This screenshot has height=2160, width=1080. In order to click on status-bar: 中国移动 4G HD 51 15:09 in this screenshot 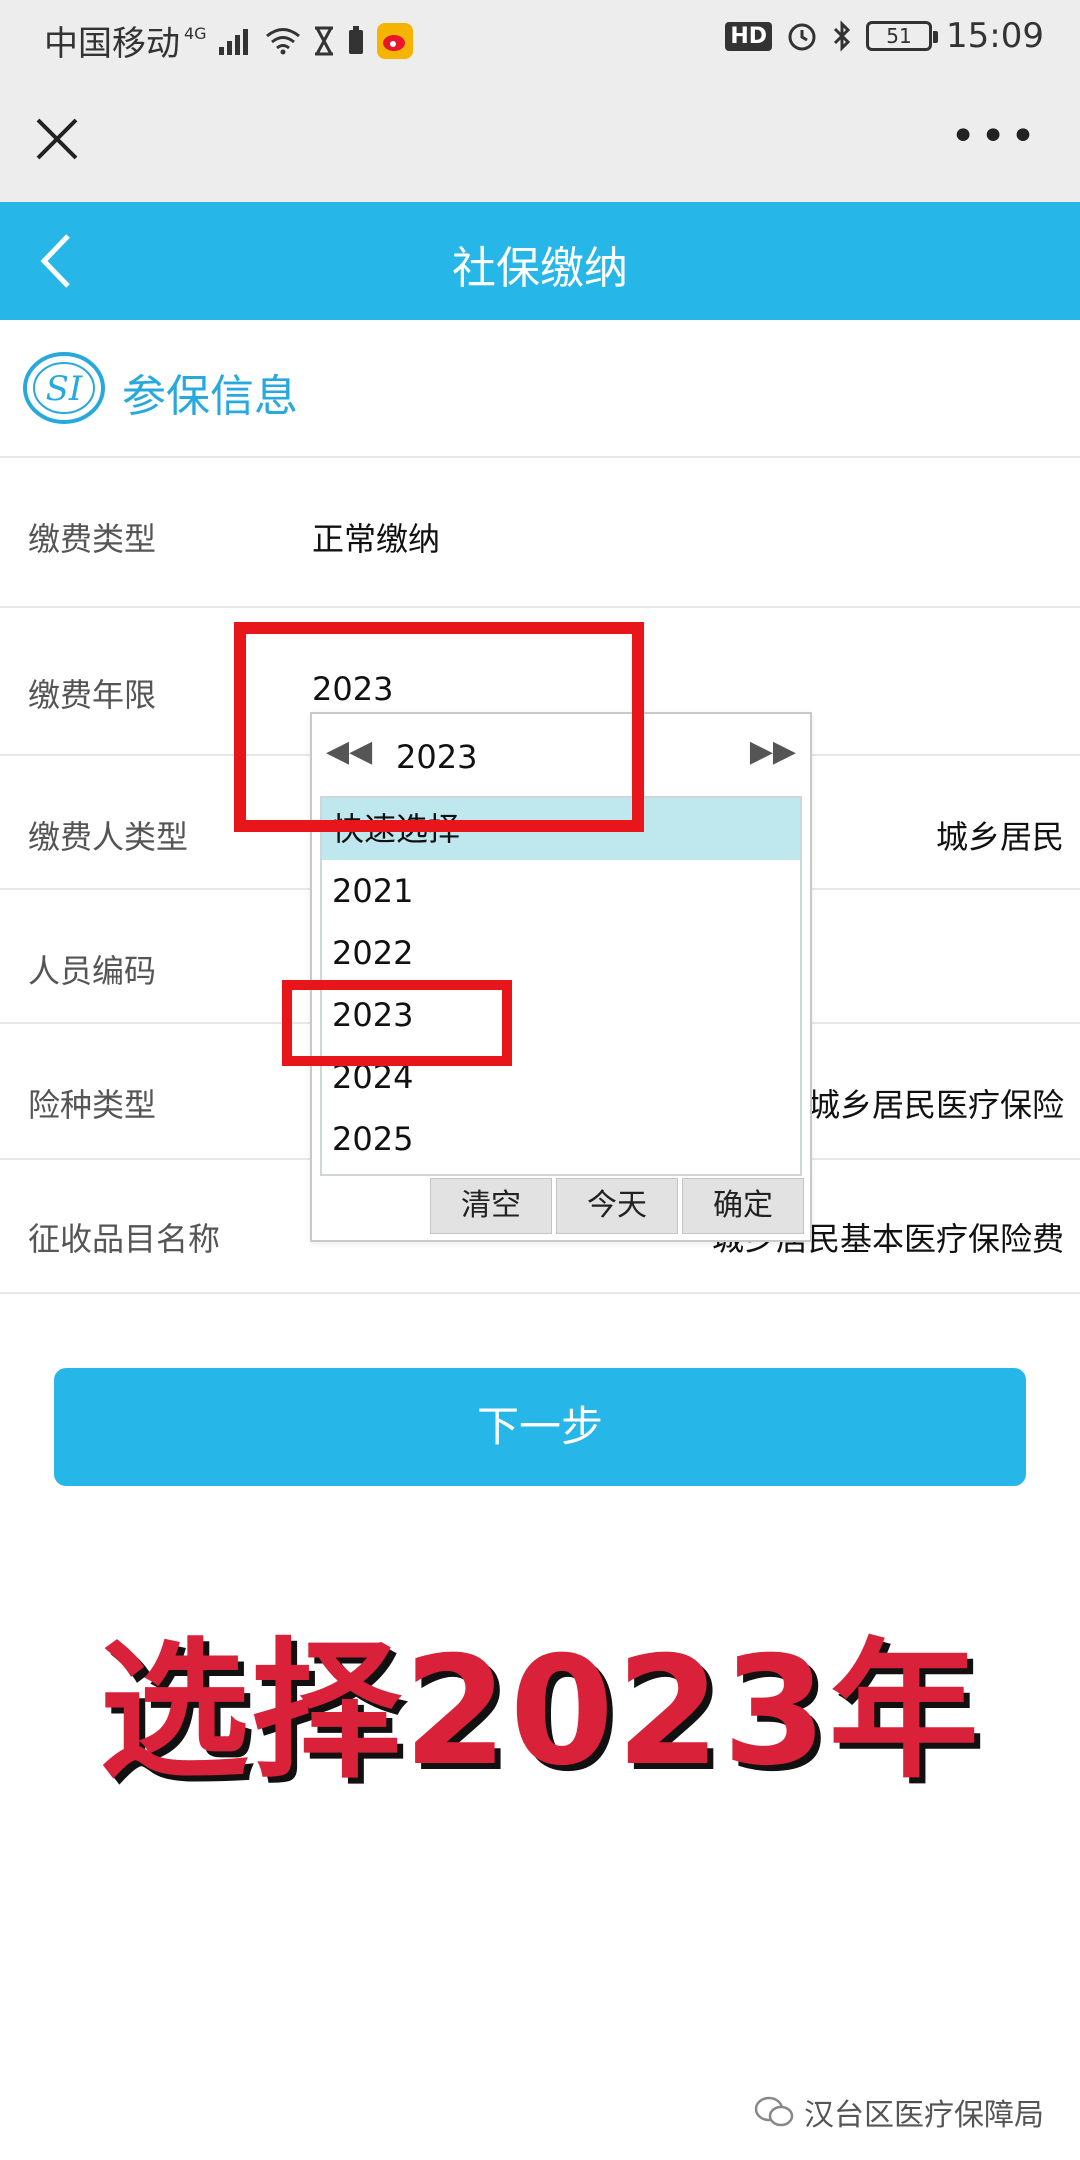, I will do `click(540, 38)`.